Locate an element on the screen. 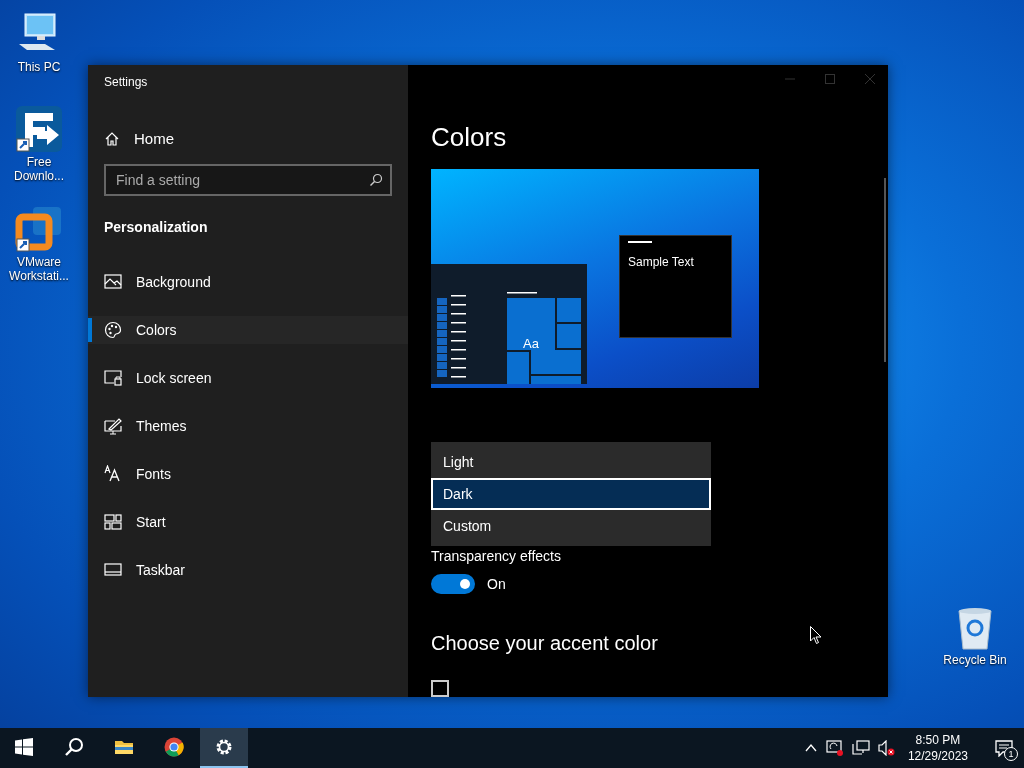 The height and width of the screenshot is (768, 1024). brush-icon is located at coordinates (113, 426).